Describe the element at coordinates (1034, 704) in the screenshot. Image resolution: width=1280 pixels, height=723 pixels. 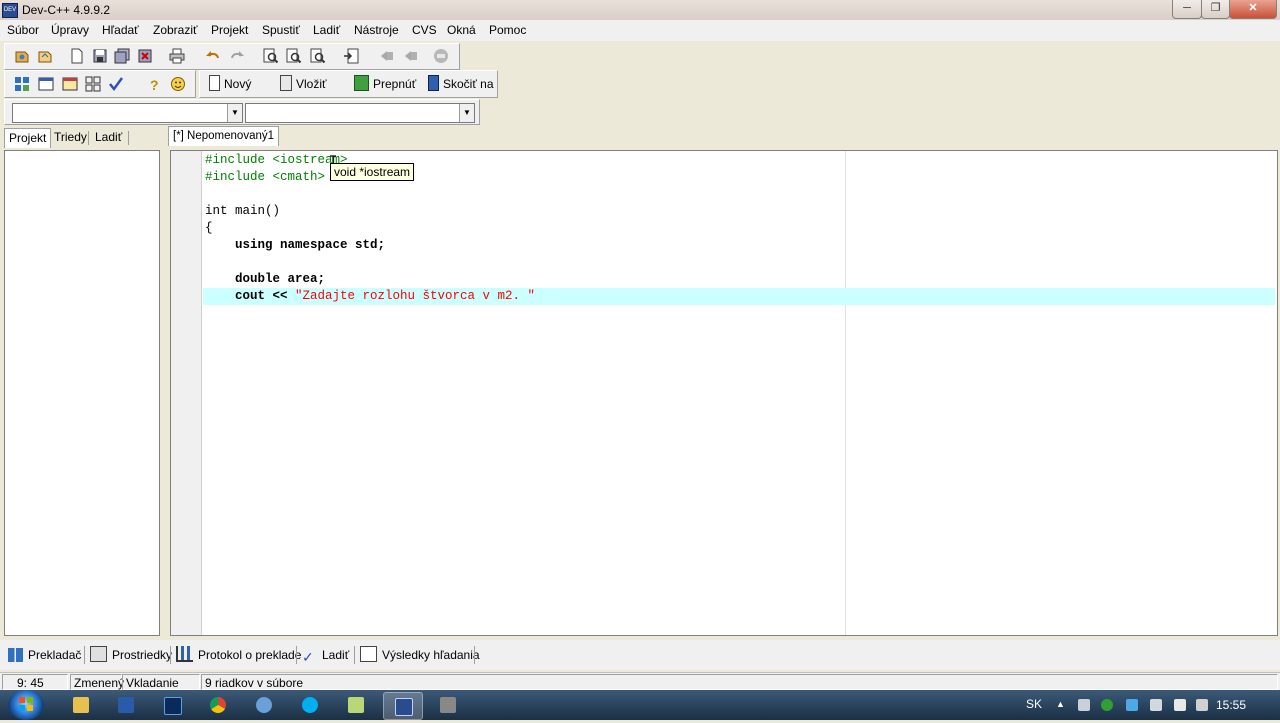
I see `input-language: SK` at that location.